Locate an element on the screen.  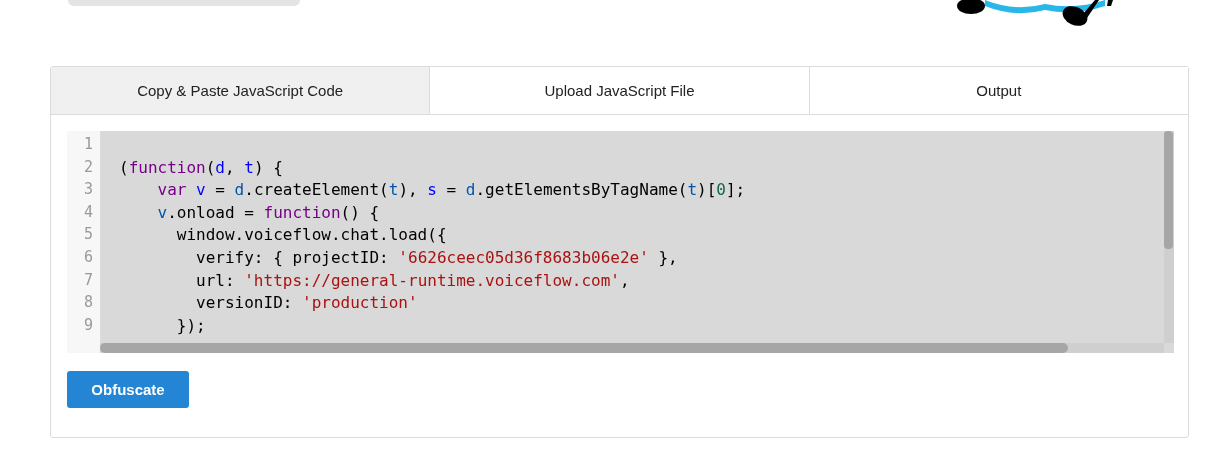
line-number: 8 is located at coordinates (88, 303).